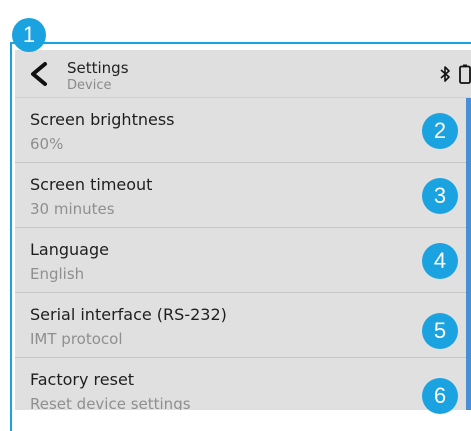 The width and height of the screenshot is (471, 431). Describe the element at coordinates (69, 249) in the screenshot. I see `setting-title: Language` at that location.